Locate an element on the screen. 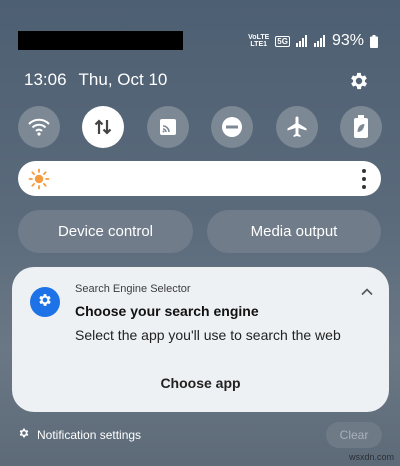 The width and height of the screenshot is (400, 466). notification-title: Choose your search engine is located at coordinates (167, 311).